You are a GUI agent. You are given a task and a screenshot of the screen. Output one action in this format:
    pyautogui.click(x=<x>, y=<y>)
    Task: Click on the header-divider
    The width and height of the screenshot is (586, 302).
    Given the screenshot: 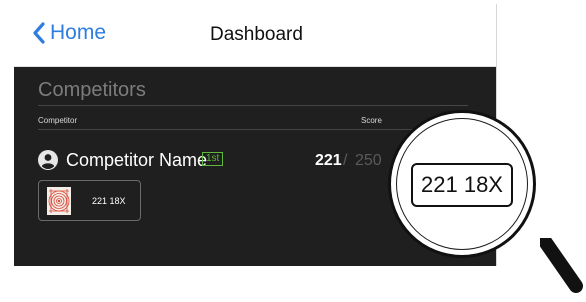 What is the action you would take?
    pyautogui.click(x=253, y=129)
    